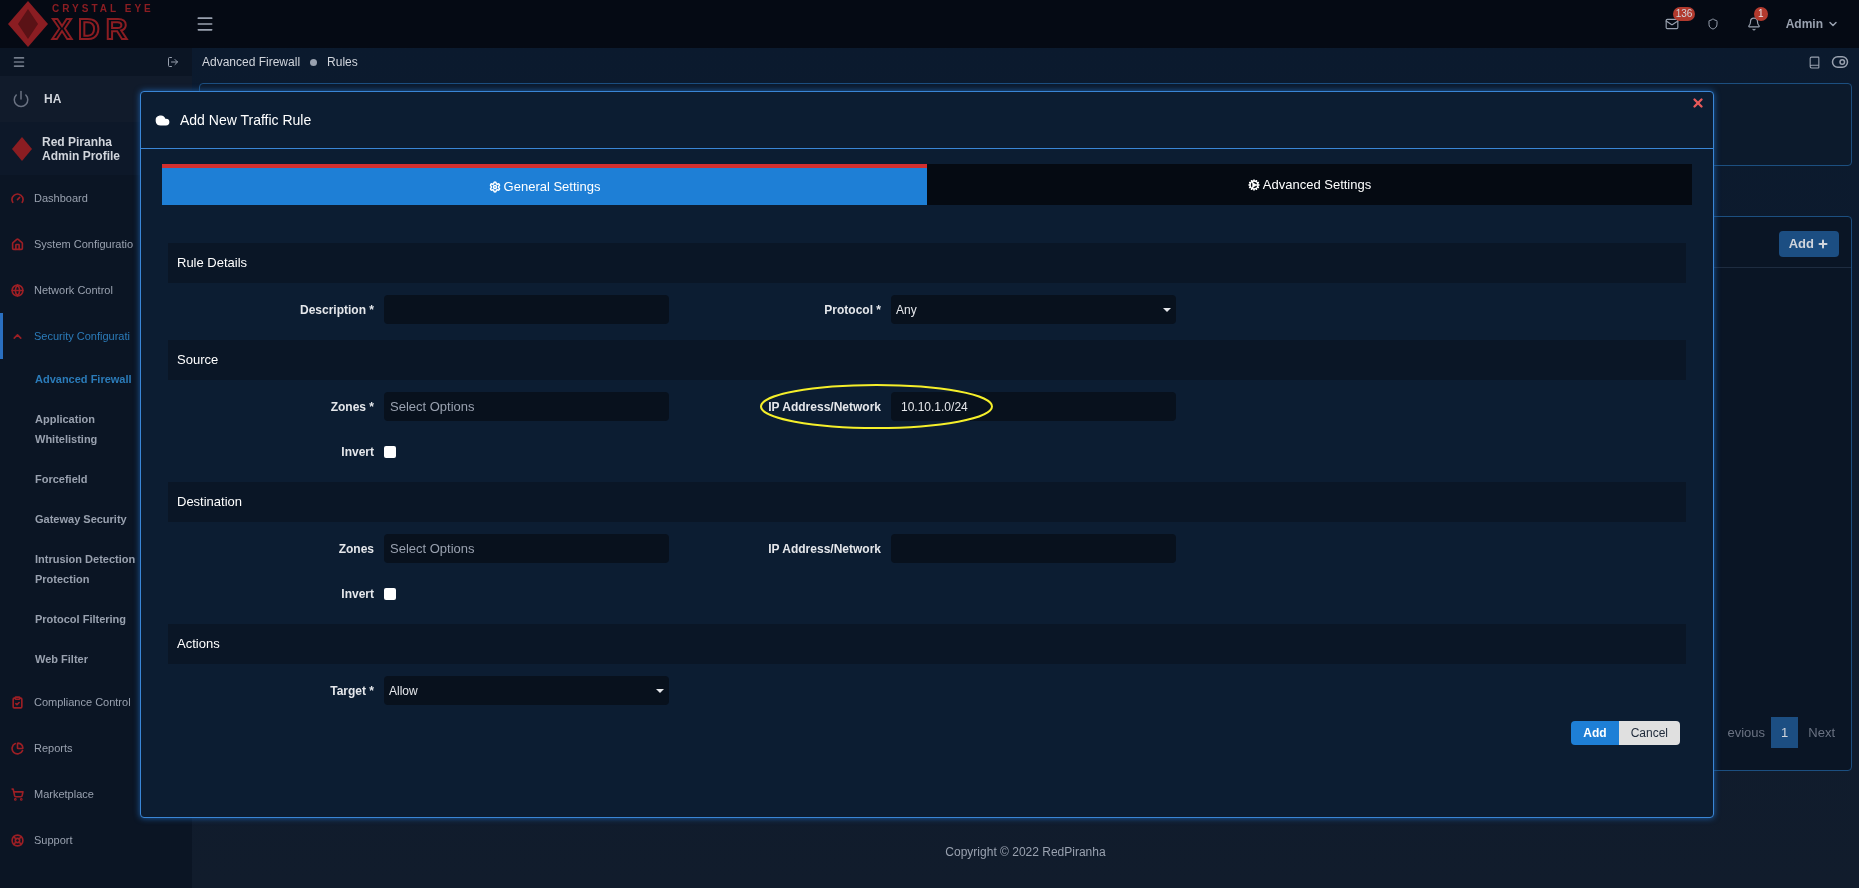 The height and width of the screenshot is (888, 1859). I want to click on logout-icon, so click(173, 62).